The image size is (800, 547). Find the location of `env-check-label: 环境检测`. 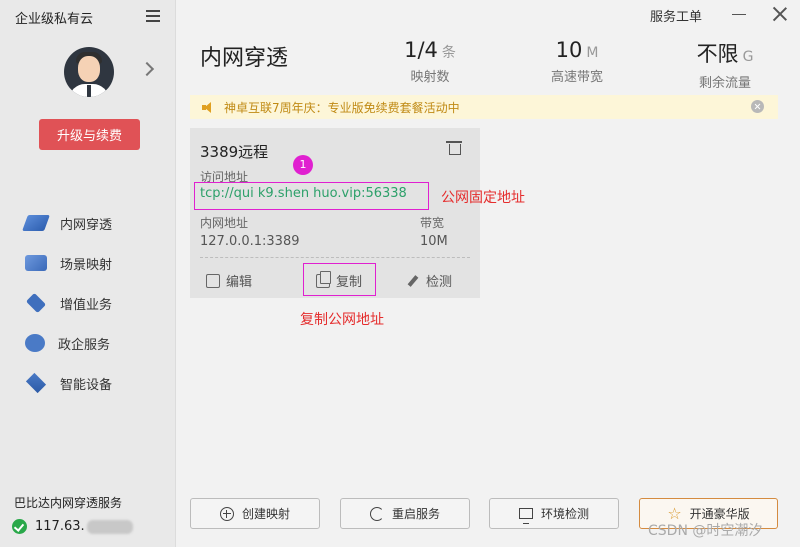

env-check-label: 环境检测 is located at coordinates (564, 514).